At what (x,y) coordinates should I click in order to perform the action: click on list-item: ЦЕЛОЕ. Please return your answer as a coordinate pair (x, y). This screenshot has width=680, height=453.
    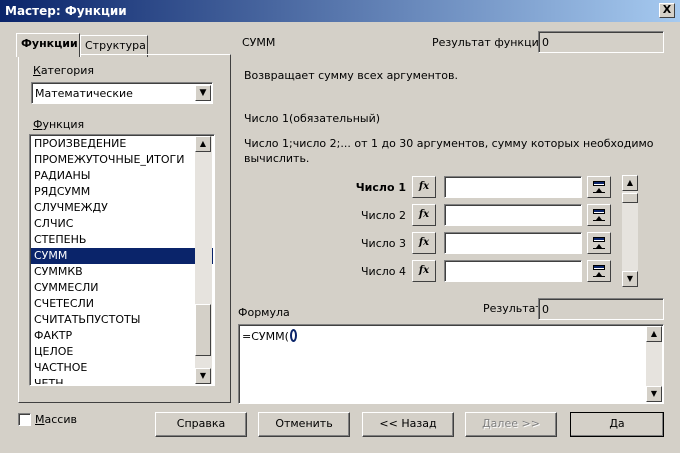
    Looking at the image, I should click on (122, 352).